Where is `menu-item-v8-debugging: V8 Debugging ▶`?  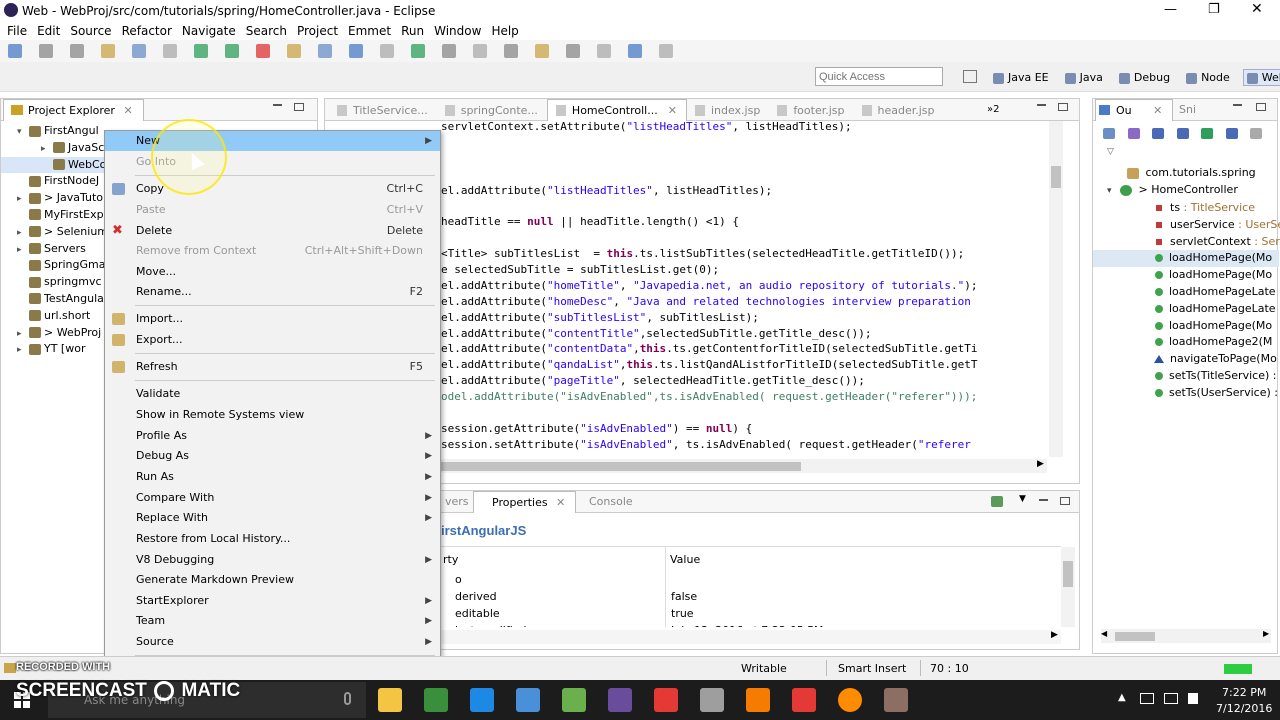
menu-item-v8-debugging: V8 Debugging ▶ is located at coordinates (272, 560).